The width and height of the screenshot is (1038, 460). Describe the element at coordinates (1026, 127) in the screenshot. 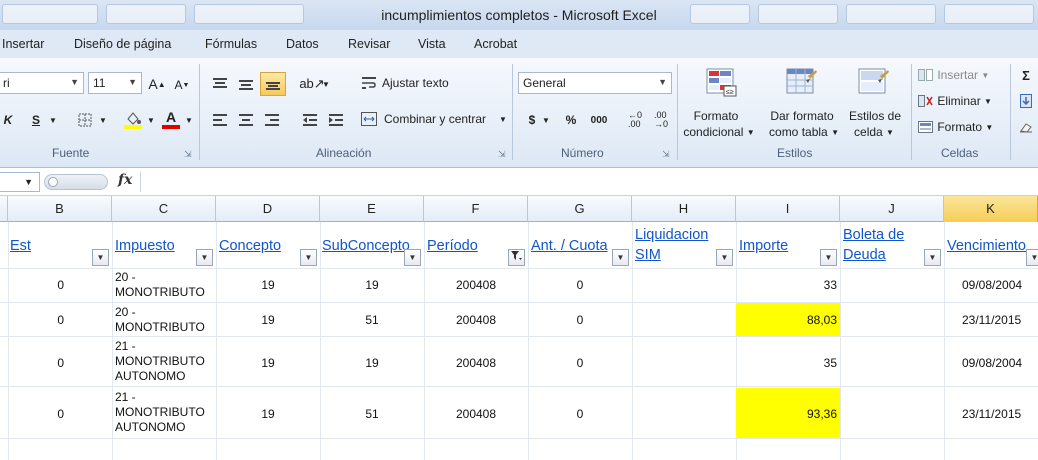

I see `clear-icon` at that location.